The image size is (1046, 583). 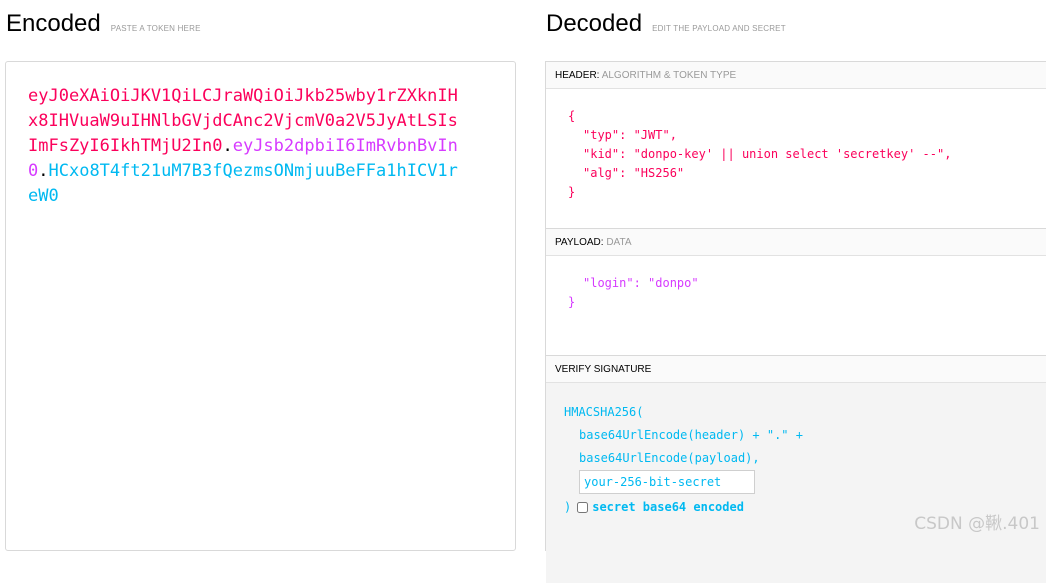 What do you see at coordinates (807, 173) in the screenshot?
I see `header-alg-line: "alg": "HS256"` at bounding box center [807, 173].